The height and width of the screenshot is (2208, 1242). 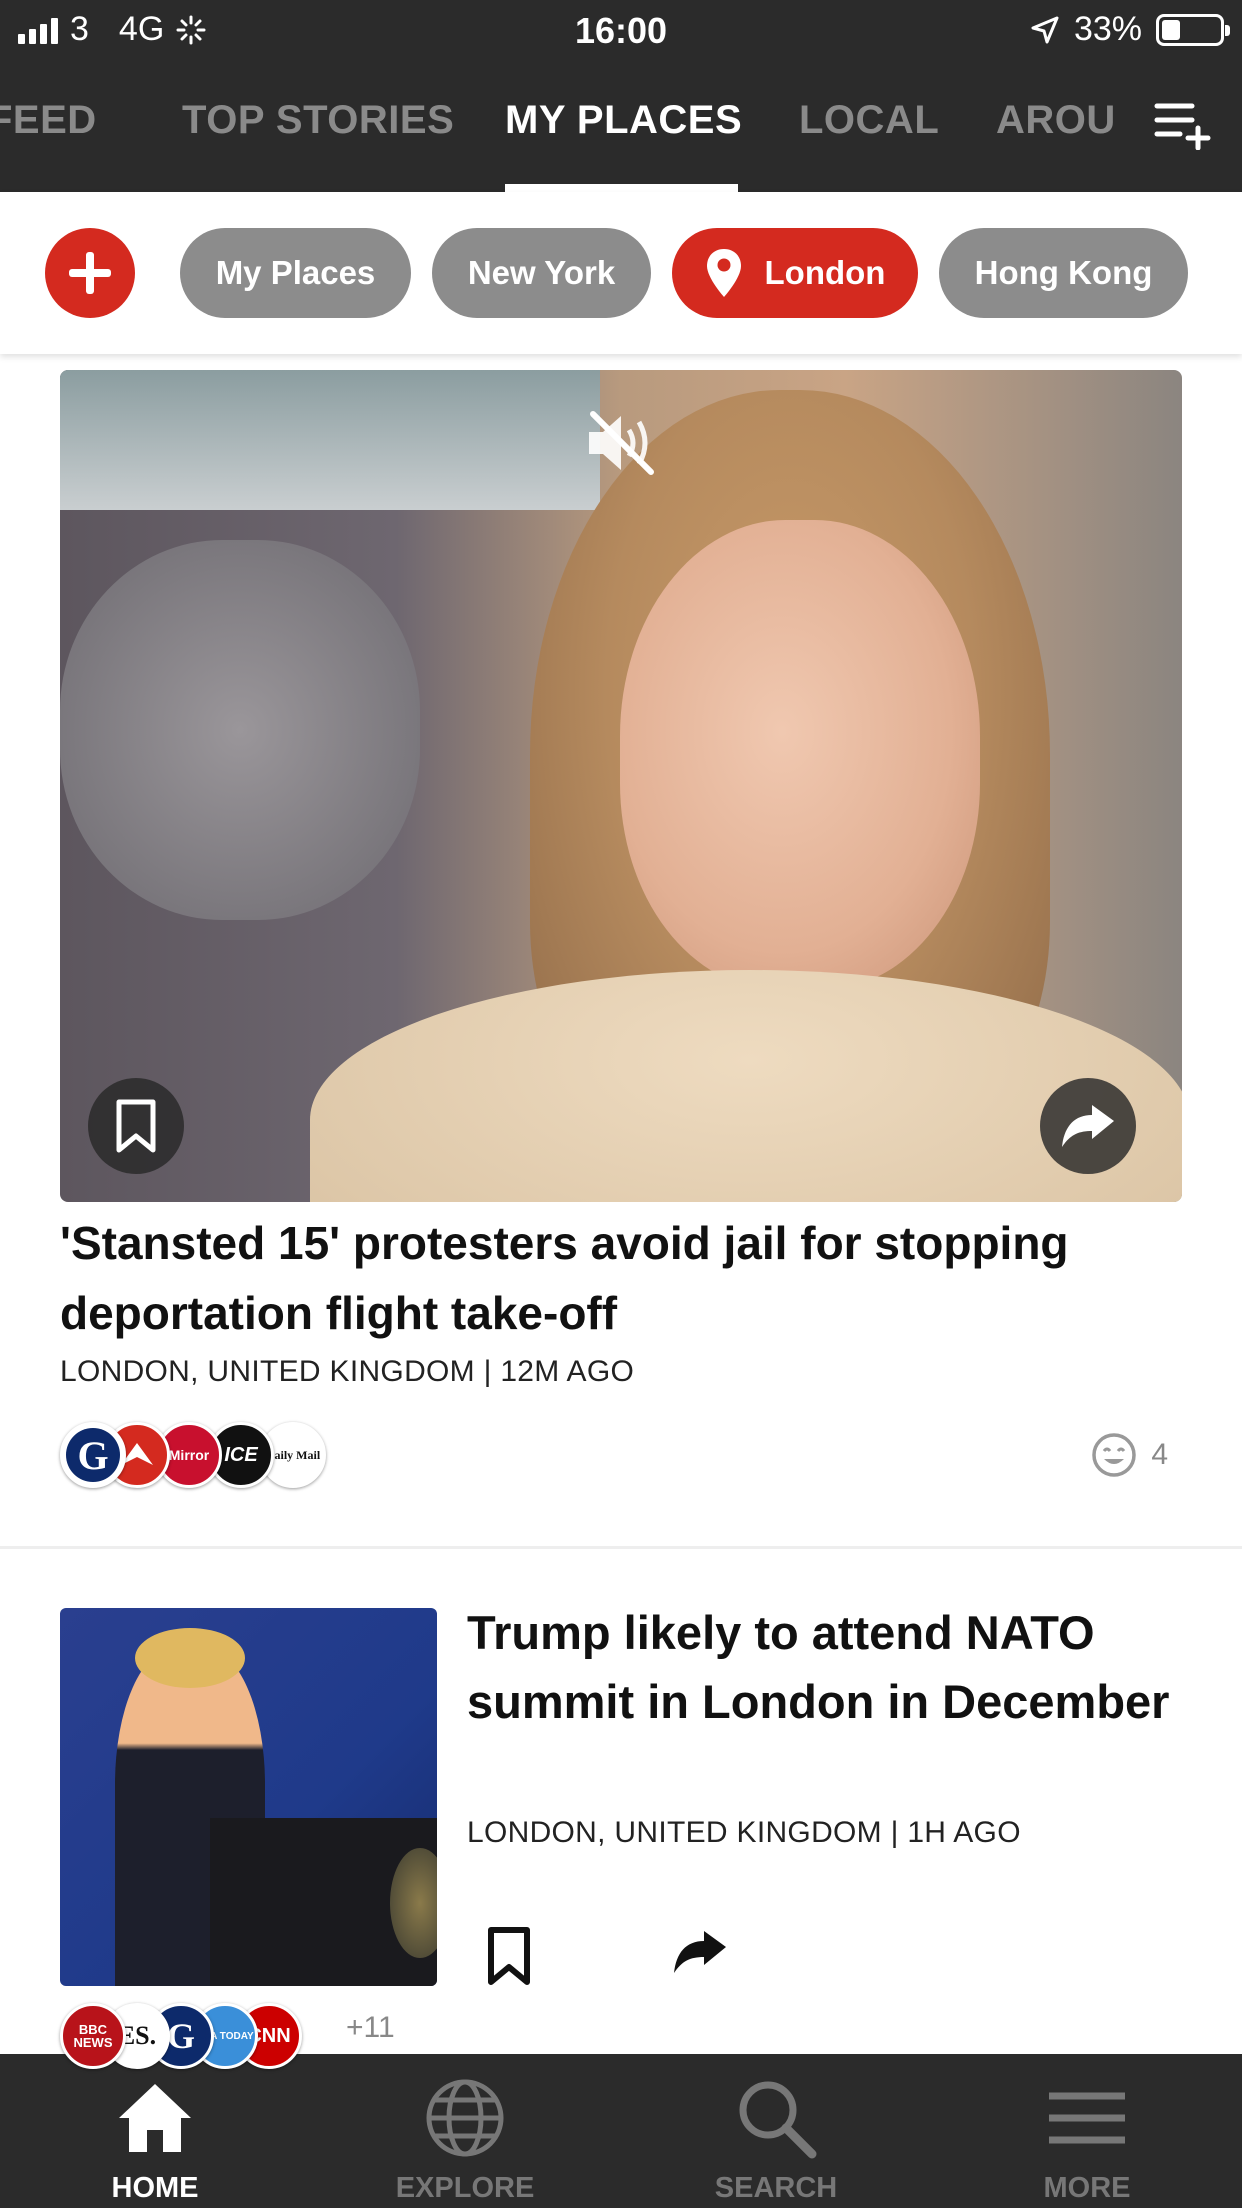 I want to click on chip-london: London, so click(x=795, y=273).